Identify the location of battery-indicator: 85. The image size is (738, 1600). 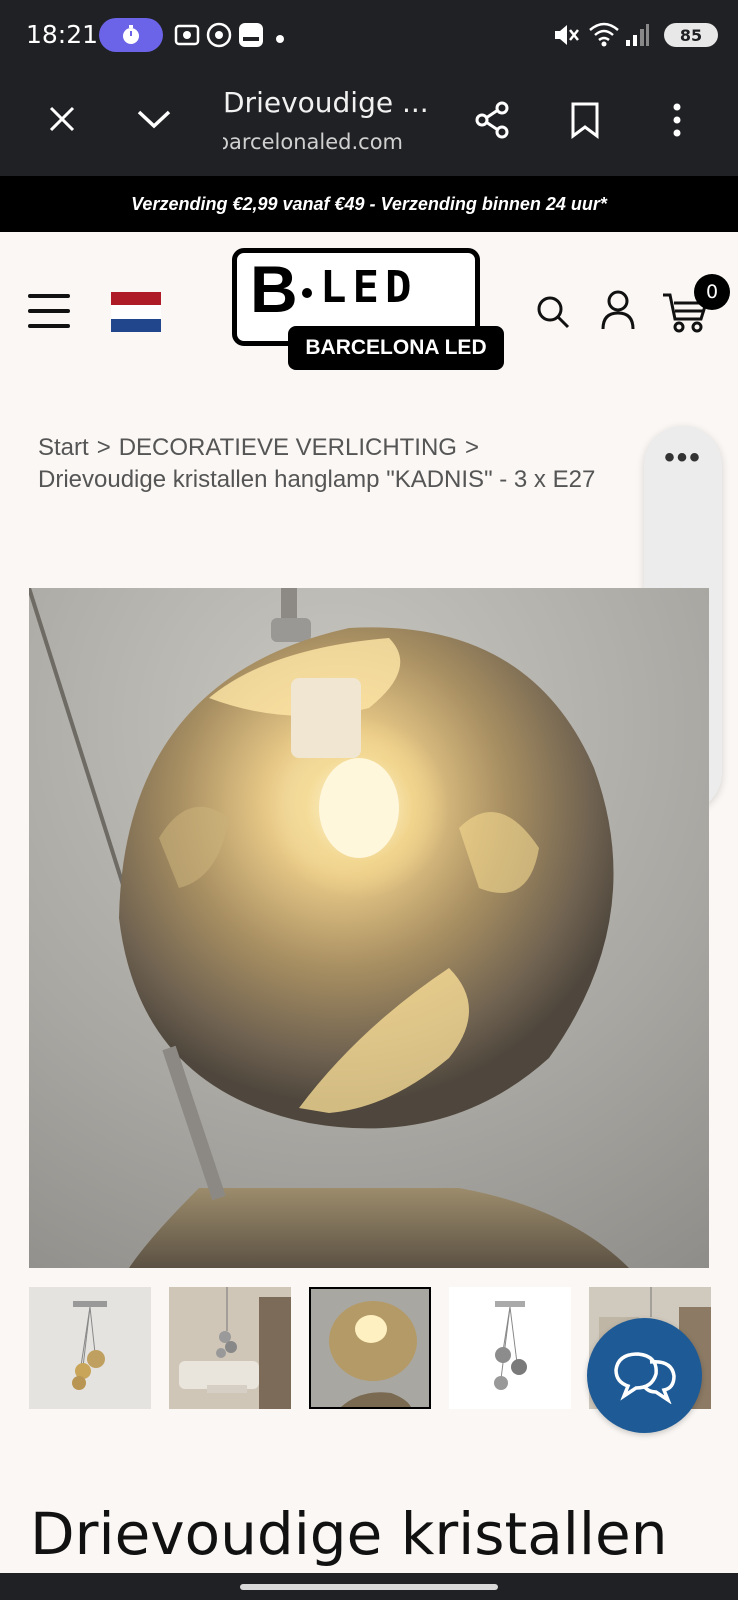
(691, 35).